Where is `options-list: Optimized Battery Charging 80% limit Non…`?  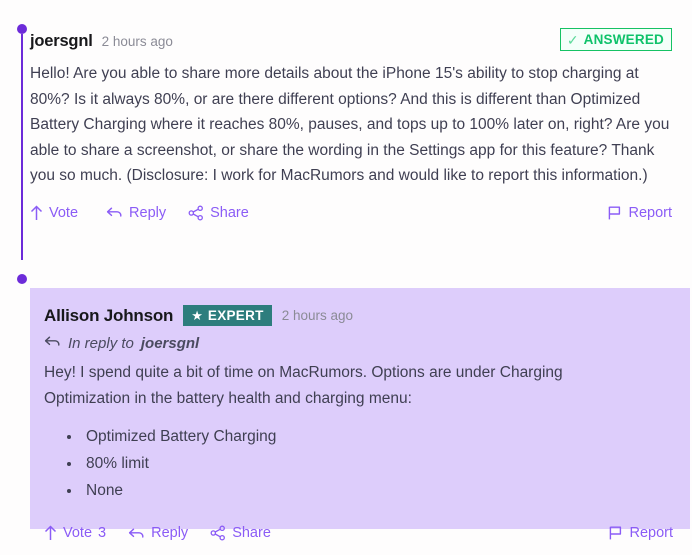 options-list: Optimized Battery Charging 80% limit Non… is located at coordinates (367, 463).